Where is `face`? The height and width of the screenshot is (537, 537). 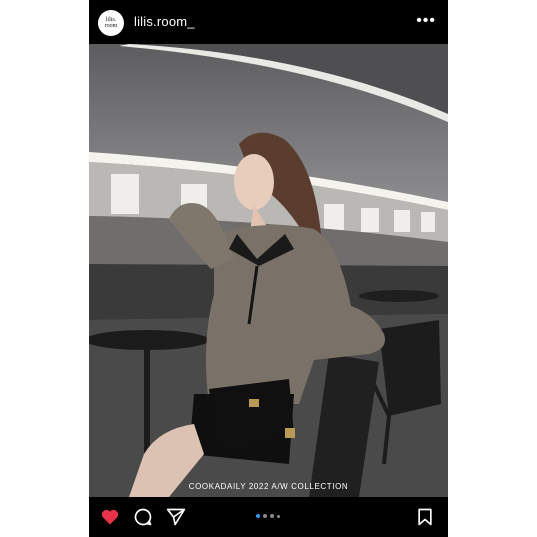 face is located at coordinates (254, 182).